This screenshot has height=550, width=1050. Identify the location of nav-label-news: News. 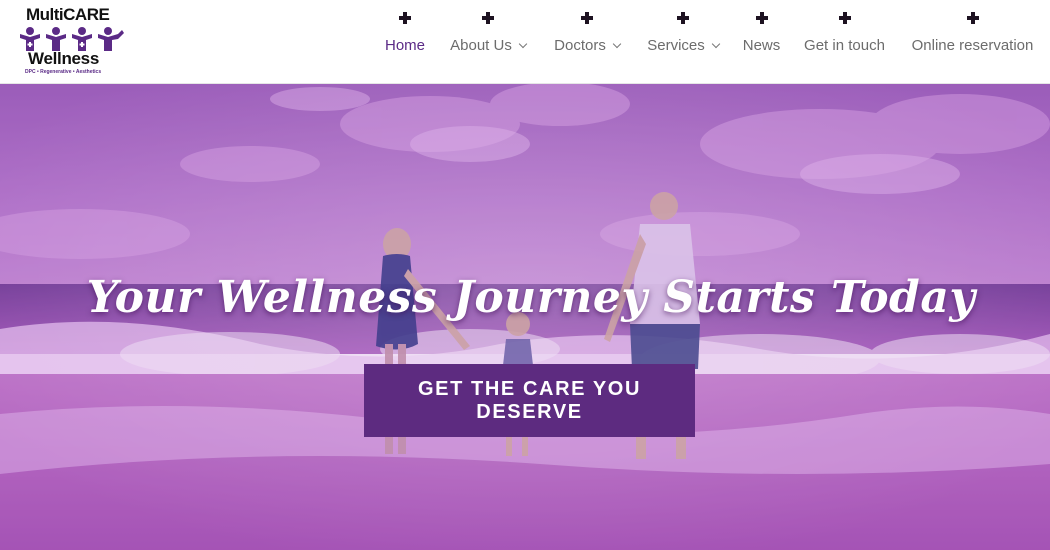
(761, 45).